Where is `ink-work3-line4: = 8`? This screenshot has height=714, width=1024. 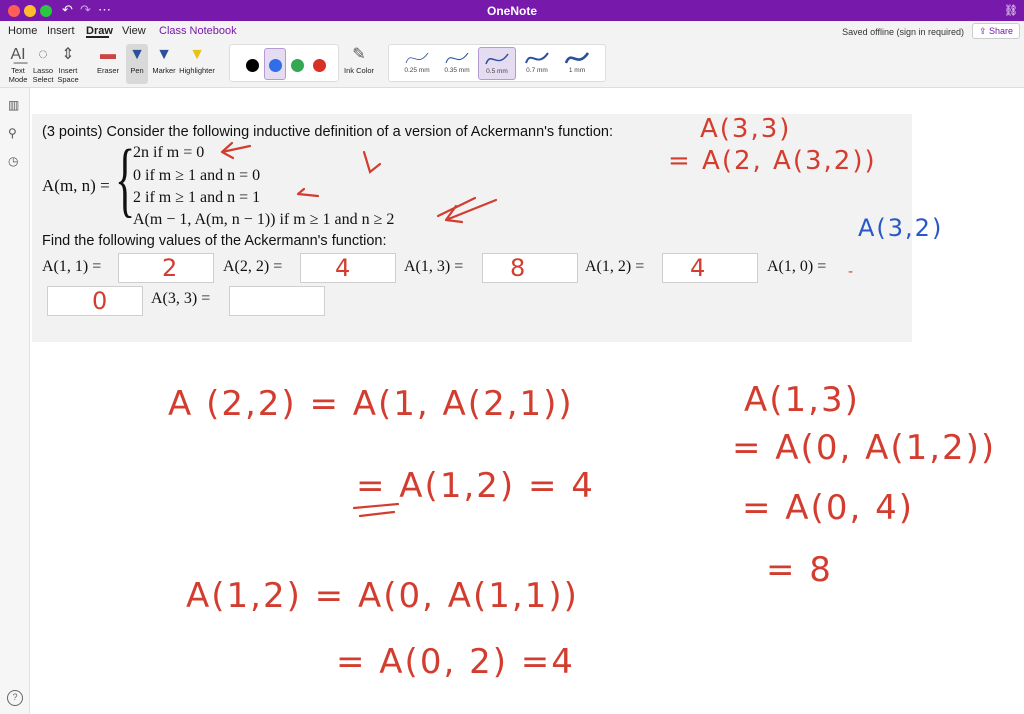 ink-work3-line4: = 8 is located at coordinates (799, 570).